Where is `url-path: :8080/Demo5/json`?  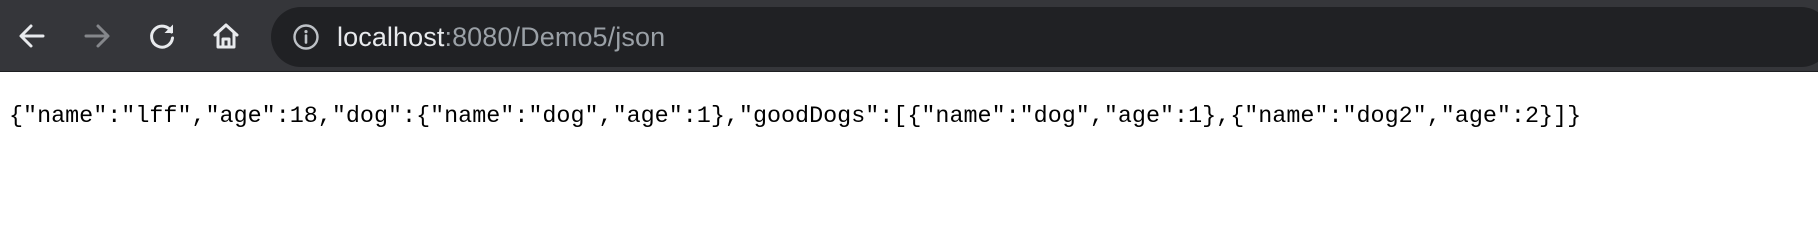 url-path: :8080/Demo5/json is located at coordinates (555, 37).